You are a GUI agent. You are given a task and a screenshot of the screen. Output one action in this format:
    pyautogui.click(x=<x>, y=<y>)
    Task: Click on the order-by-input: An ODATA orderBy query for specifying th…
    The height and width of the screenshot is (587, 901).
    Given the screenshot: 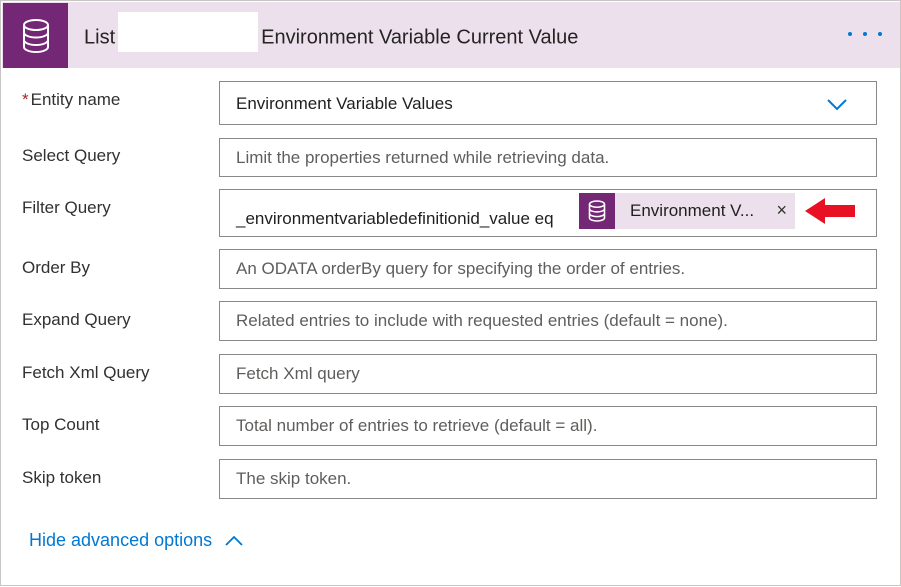 What is the action you would take?
    pyautogui.click(x=548, y=269)
    